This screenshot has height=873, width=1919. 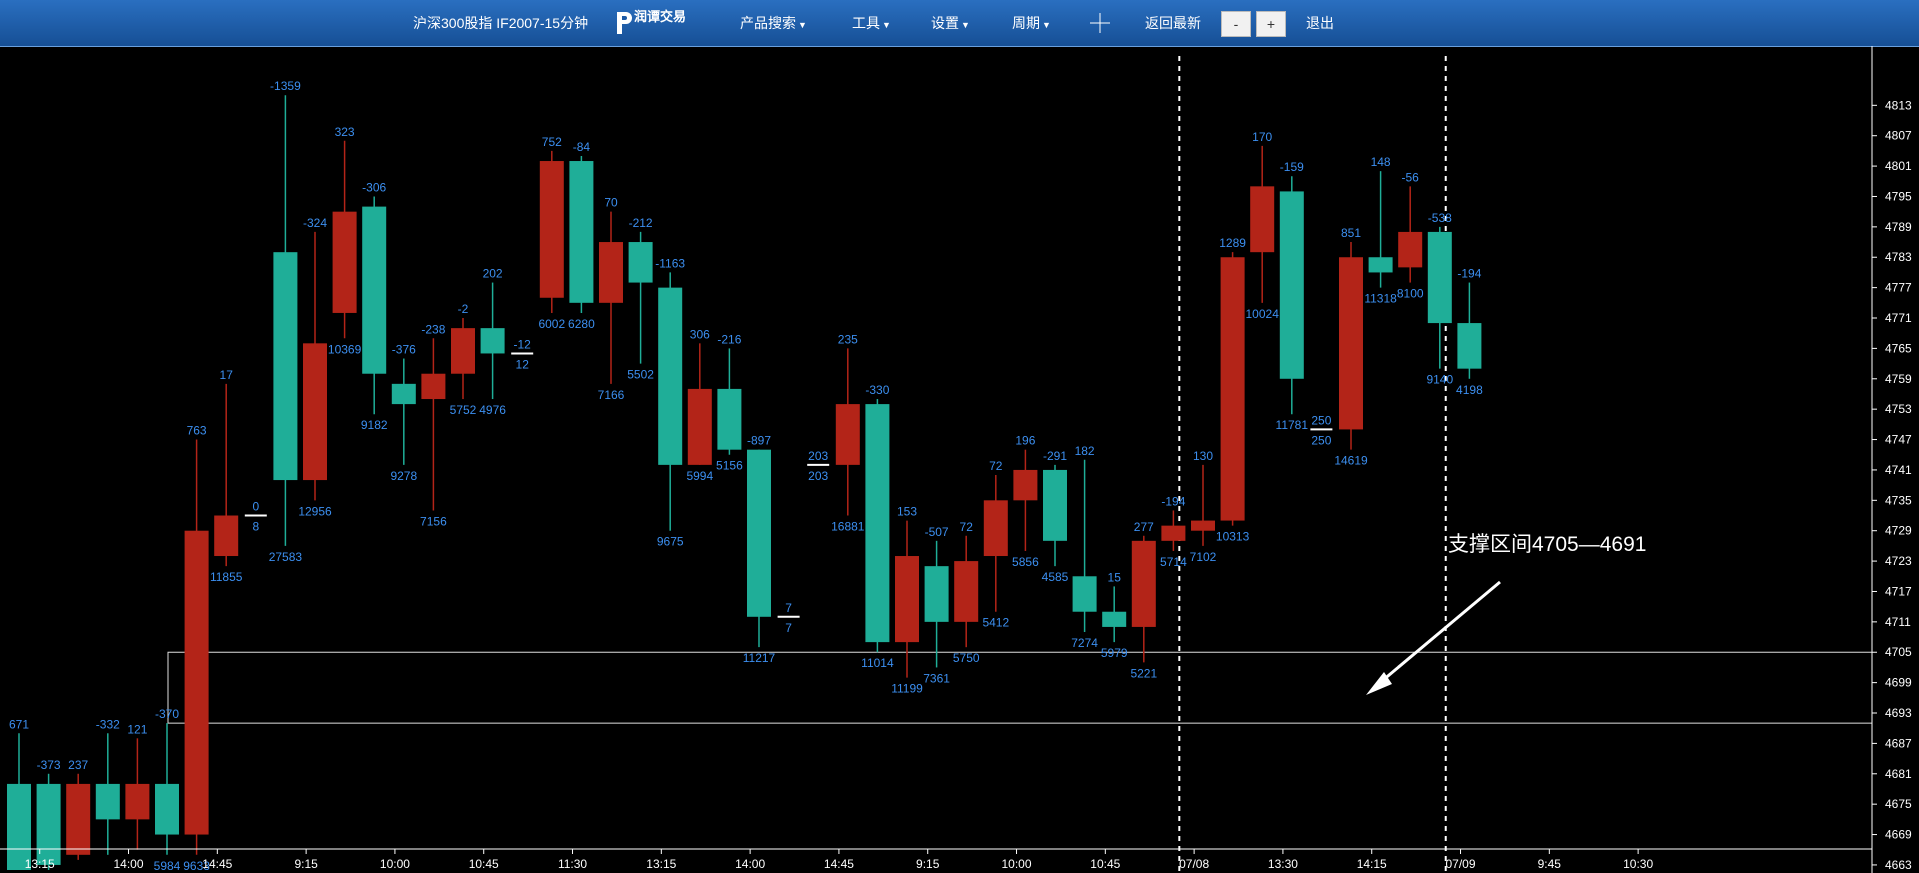 I want to click on price-tick-label: 4759, so click(x=1898, y=379).